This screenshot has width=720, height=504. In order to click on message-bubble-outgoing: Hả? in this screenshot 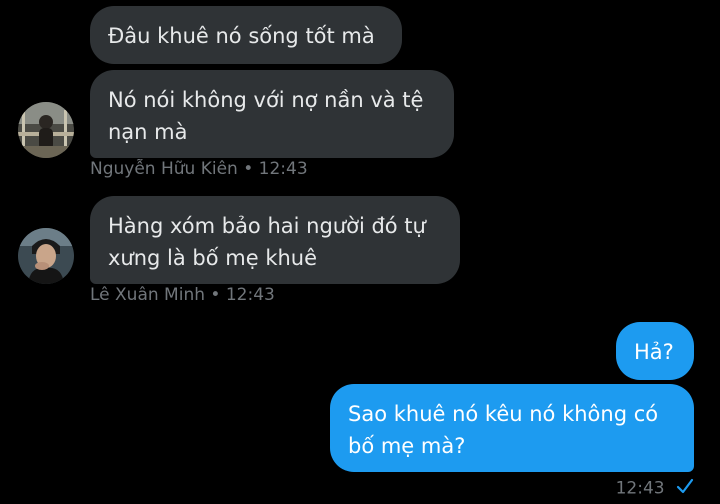, I will do `click(655, 351)`.